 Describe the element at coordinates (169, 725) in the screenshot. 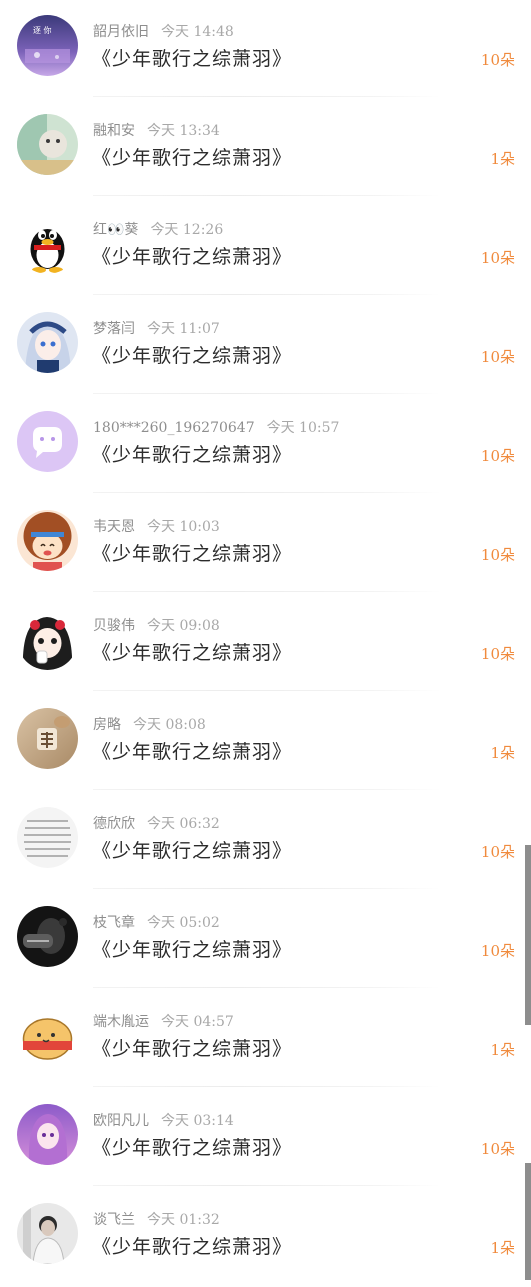

I see `timestamp: 今天 08:08` at that location.